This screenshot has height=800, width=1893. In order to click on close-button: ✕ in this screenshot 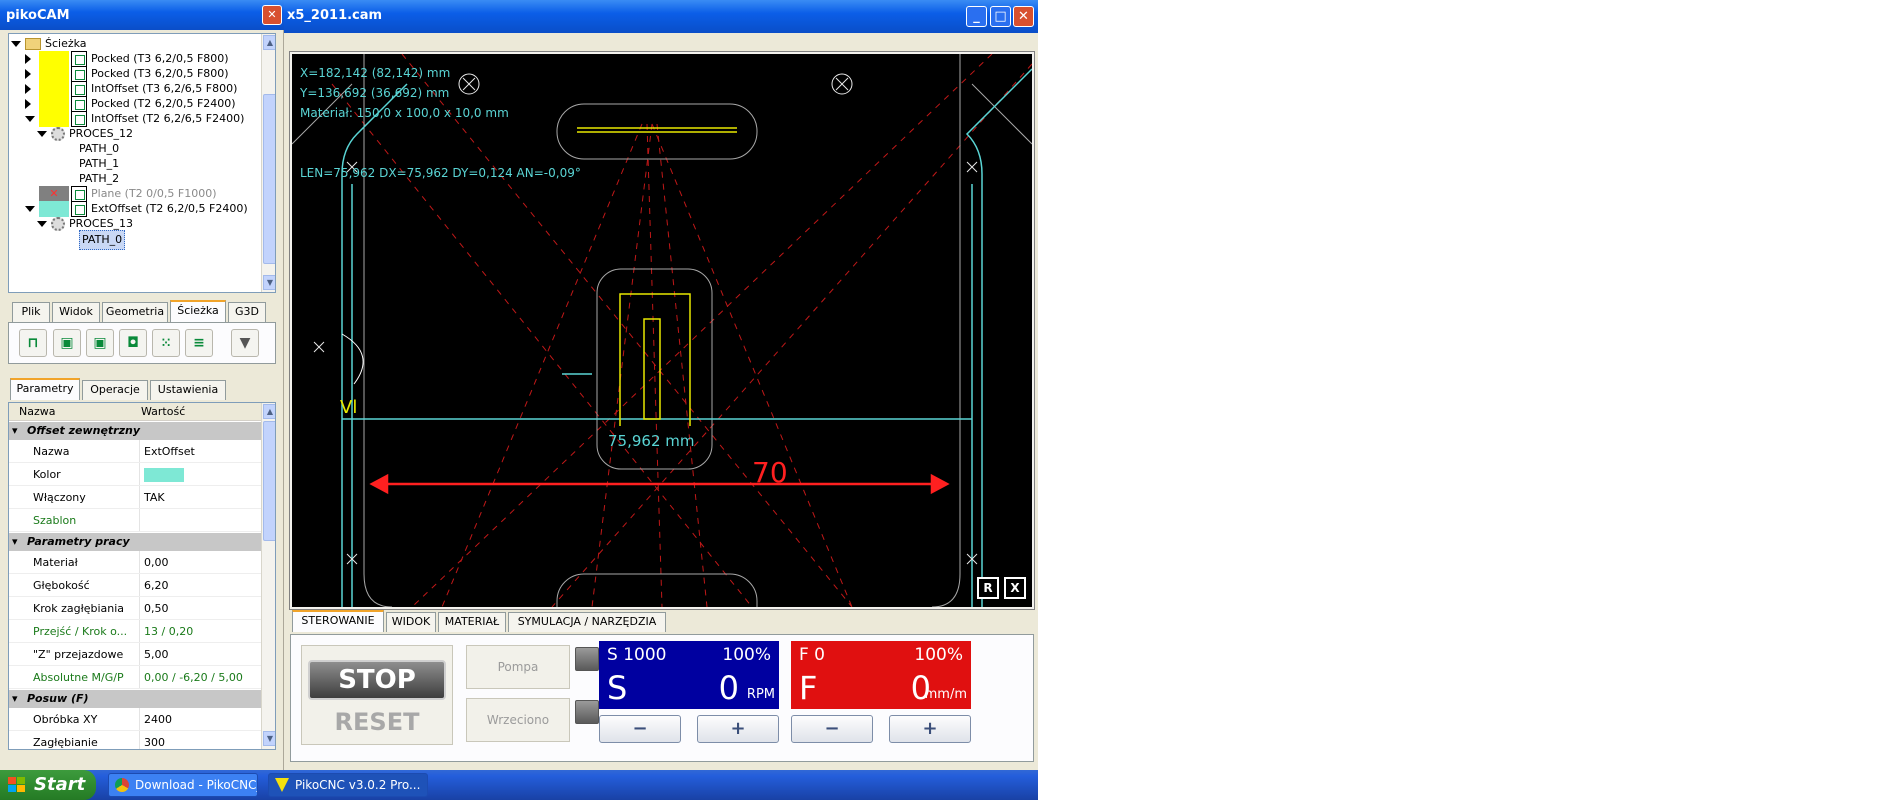, I will do `click(1023, 16)`.